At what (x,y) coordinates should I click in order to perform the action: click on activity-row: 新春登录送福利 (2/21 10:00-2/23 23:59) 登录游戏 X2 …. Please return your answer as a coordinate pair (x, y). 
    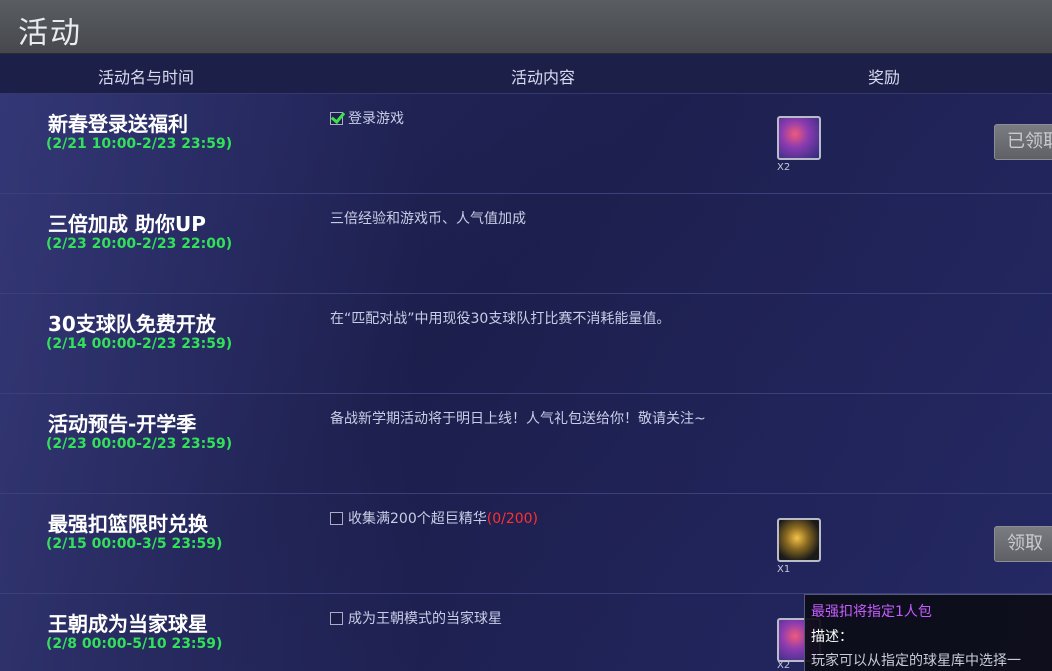
    Looking at the image, I should click on (526, 144).